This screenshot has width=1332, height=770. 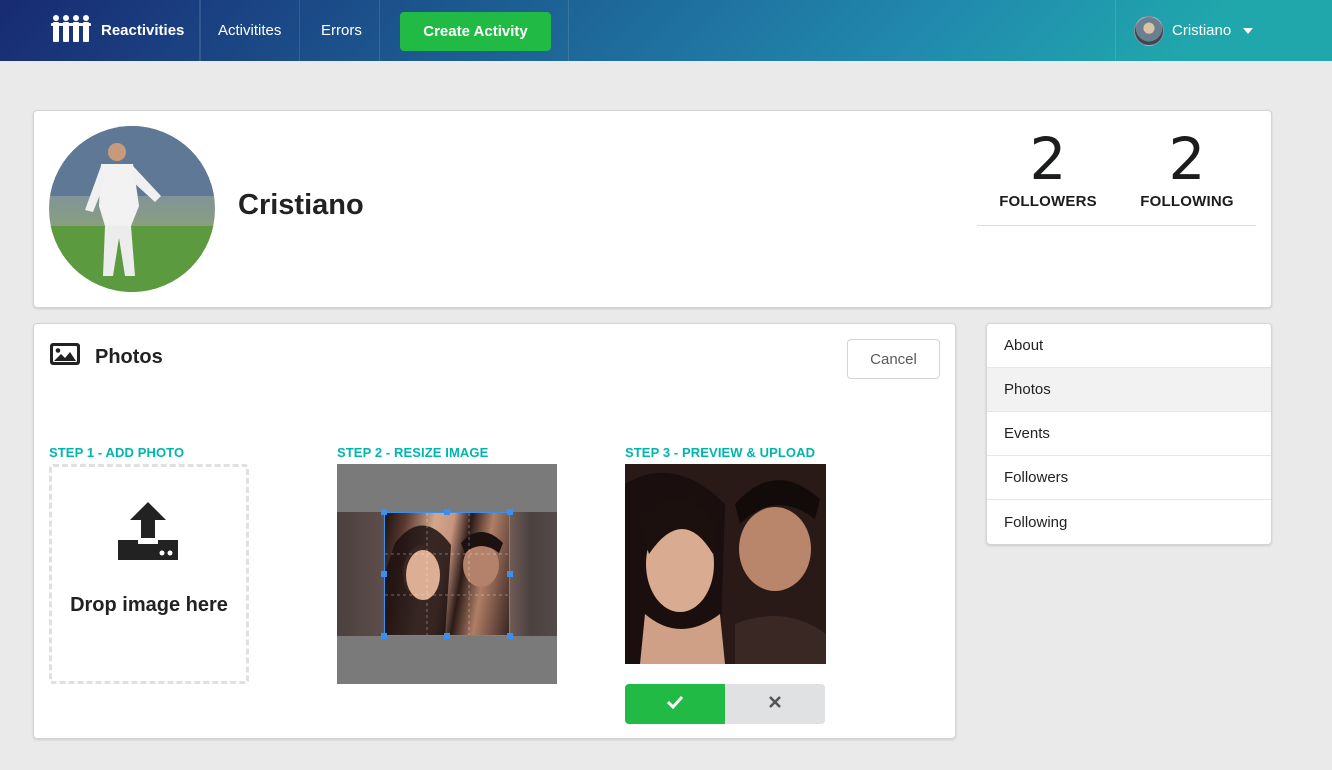 What do you see at coordinates (1129, 478) in the screenshot?
I see `menu-item-followers: Followers` at bounding box center [1129, 478].